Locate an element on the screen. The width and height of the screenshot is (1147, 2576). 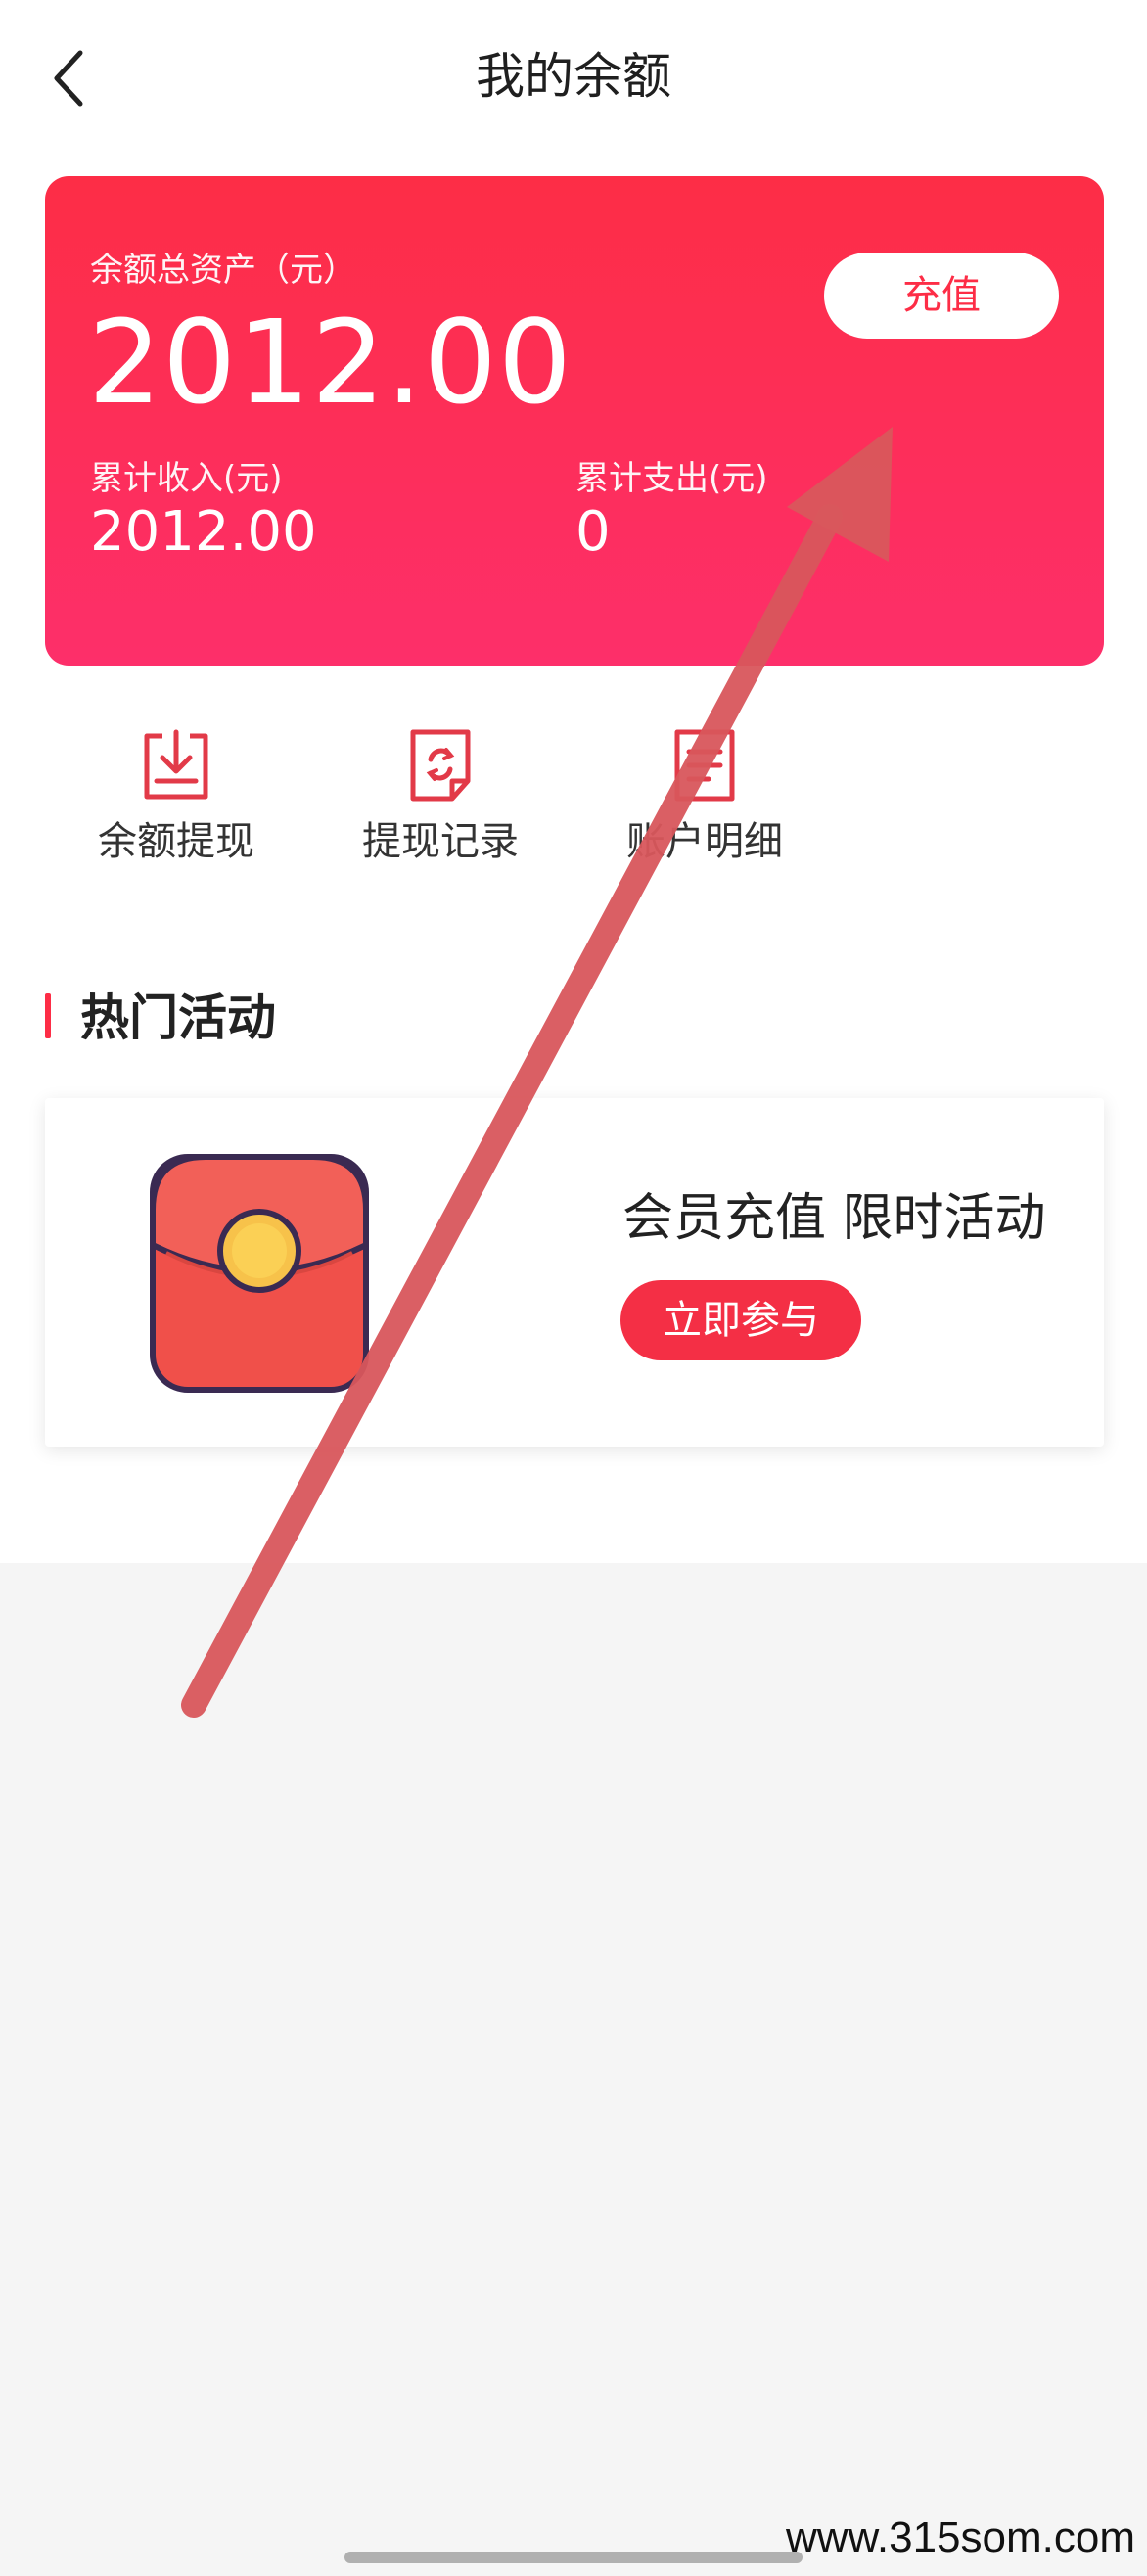
action-withdraw: 余额提现 is located at coordinates (176, 798).